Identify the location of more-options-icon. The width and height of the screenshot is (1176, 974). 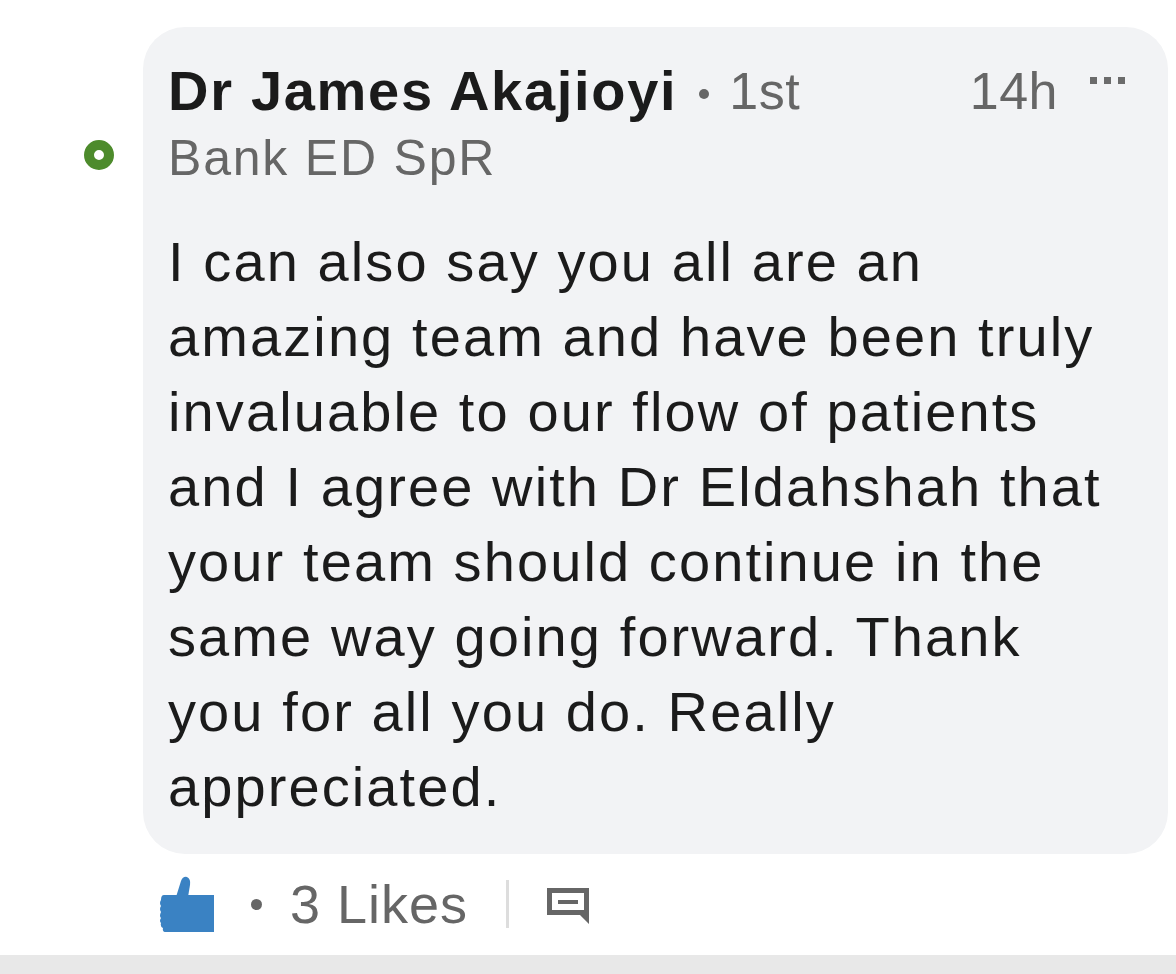
(1107, 80).